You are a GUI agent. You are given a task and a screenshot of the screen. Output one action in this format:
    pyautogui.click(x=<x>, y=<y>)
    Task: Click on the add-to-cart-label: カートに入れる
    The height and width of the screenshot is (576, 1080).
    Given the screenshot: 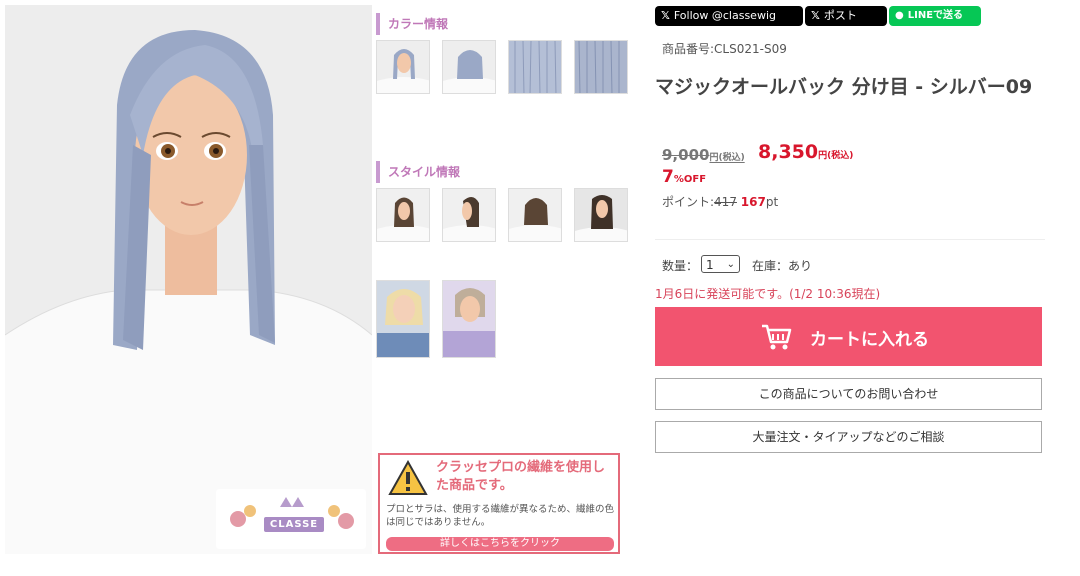 What is the action you would take?
    pyautogui.click(x=869, y=340)
    